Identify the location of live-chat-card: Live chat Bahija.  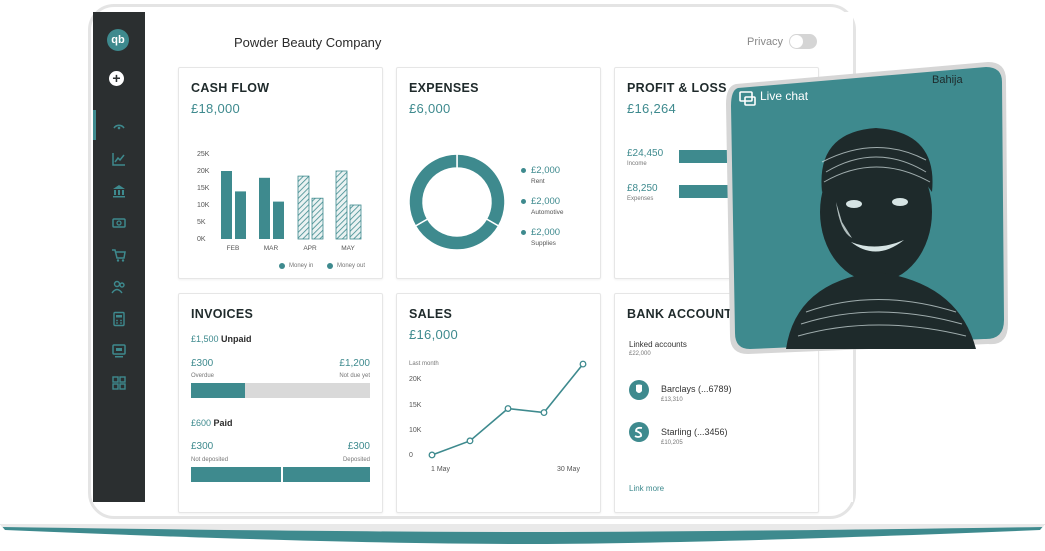
(867, 208).